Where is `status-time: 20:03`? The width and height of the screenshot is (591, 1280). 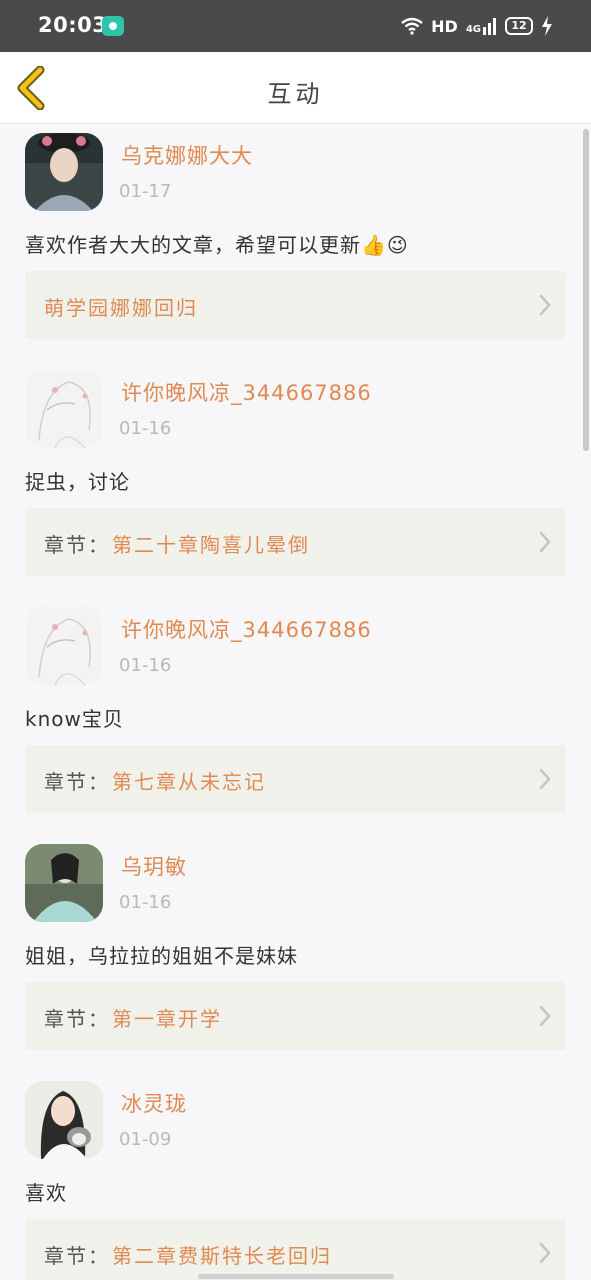
status-time: 20:03 is located at coordinates (73, 25).